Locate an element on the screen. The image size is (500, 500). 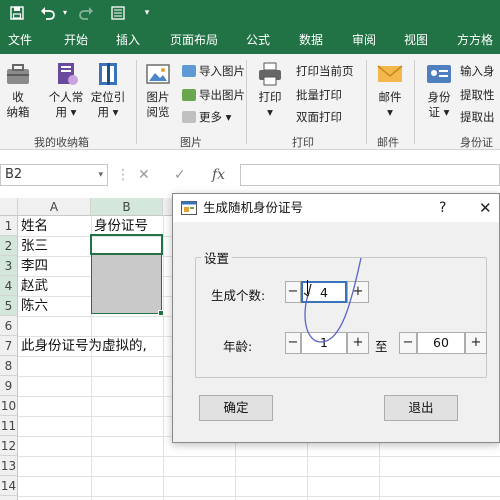
mail-button: 邮件 ▾ is located at coordinates (390, 90).